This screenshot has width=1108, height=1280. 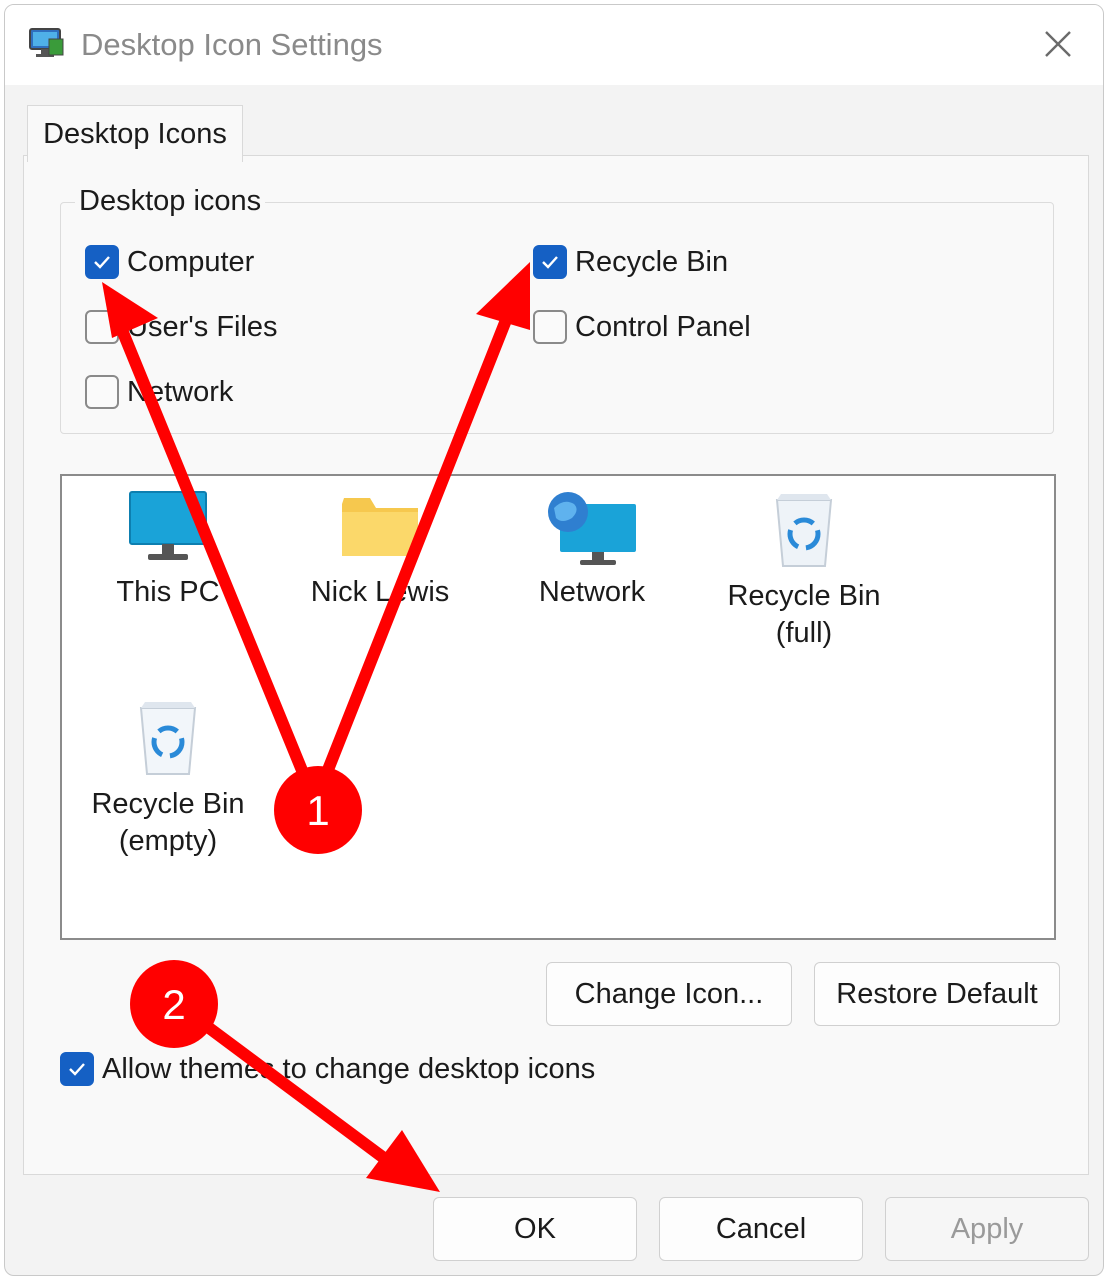 What do you see at coordinates (168, 779) in the screenshot?
I see `icon-recycle-bin-empty: Recycle Bin (empty)` at bounding box center [168, 779].